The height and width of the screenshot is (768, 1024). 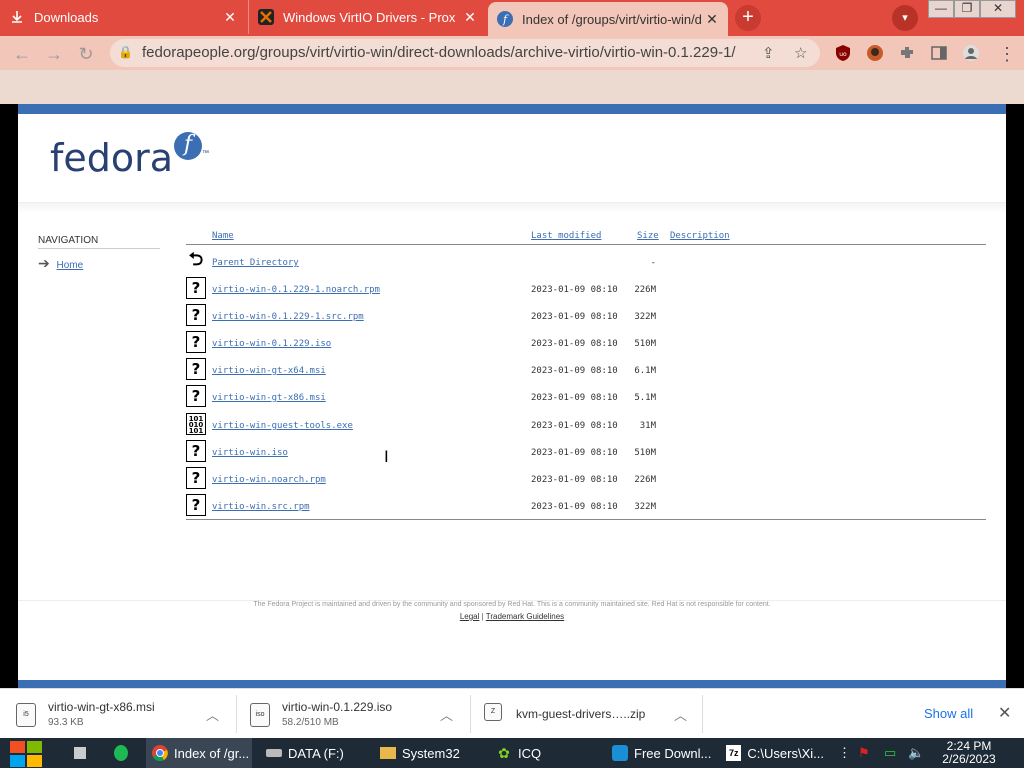 What do you see at coordinates (620, 753) in the screenshot?
I see `download-manager-icon` at bounding box center [620, 753].